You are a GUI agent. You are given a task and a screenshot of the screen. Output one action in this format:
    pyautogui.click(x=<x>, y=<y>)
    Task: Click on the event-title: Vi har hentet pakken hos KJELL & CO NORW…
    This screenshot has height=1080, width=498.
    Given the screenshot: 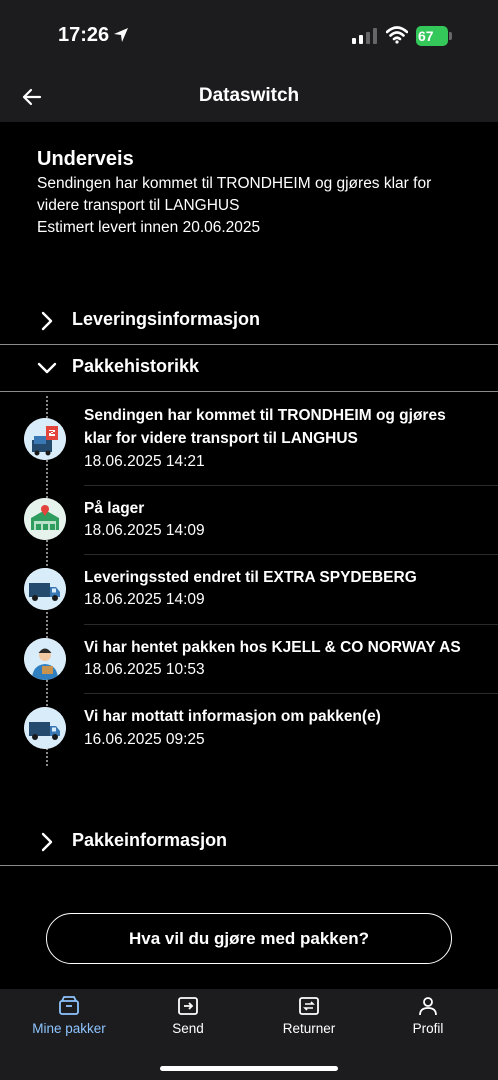 What is the action you would take?
    pyautogui.click(x=272, y=647)
    